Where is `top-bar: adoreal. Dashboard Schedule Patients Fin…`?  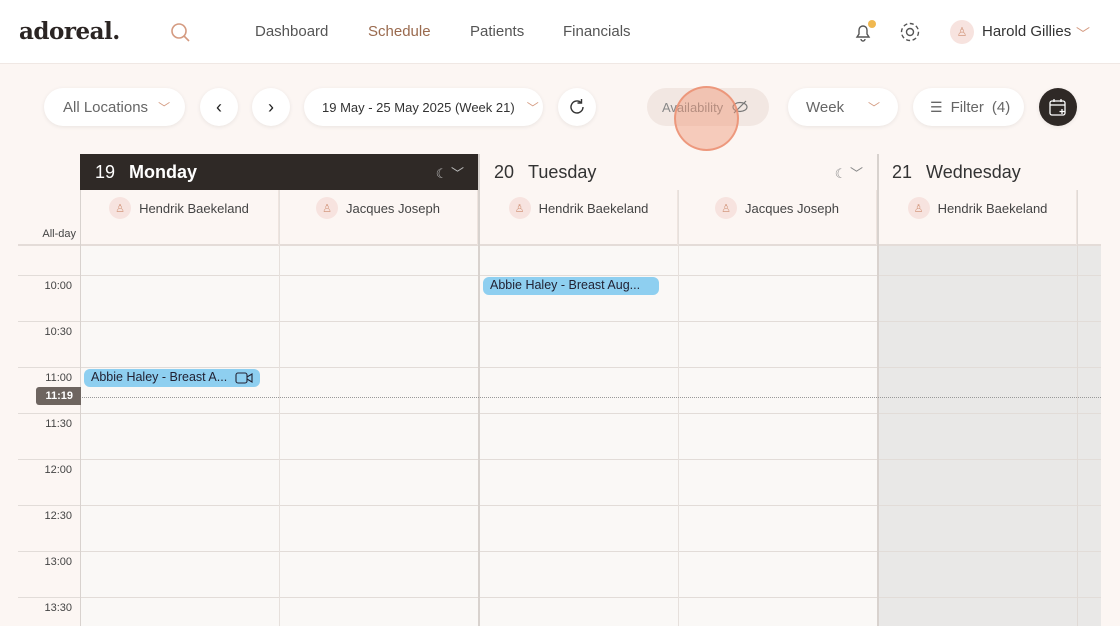
top-bar: adoreal. Dashboard Schedule Patients Fin… is located at coordinates (560, 32).